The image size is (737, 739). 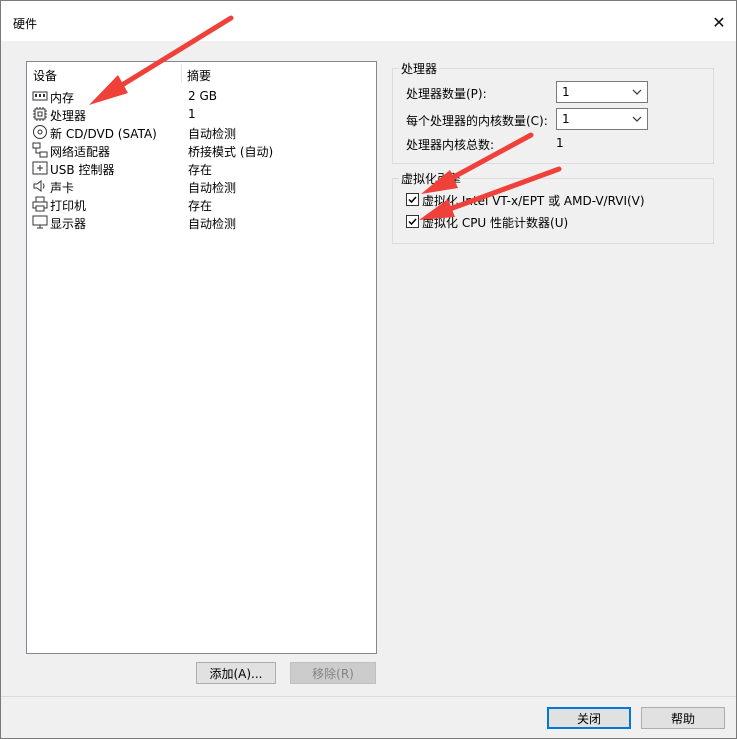 What do you see at coordinates (201, 114) in the screenshot?
I see `device-row-processor: 处理器 1` at bounding box center [201, 114].